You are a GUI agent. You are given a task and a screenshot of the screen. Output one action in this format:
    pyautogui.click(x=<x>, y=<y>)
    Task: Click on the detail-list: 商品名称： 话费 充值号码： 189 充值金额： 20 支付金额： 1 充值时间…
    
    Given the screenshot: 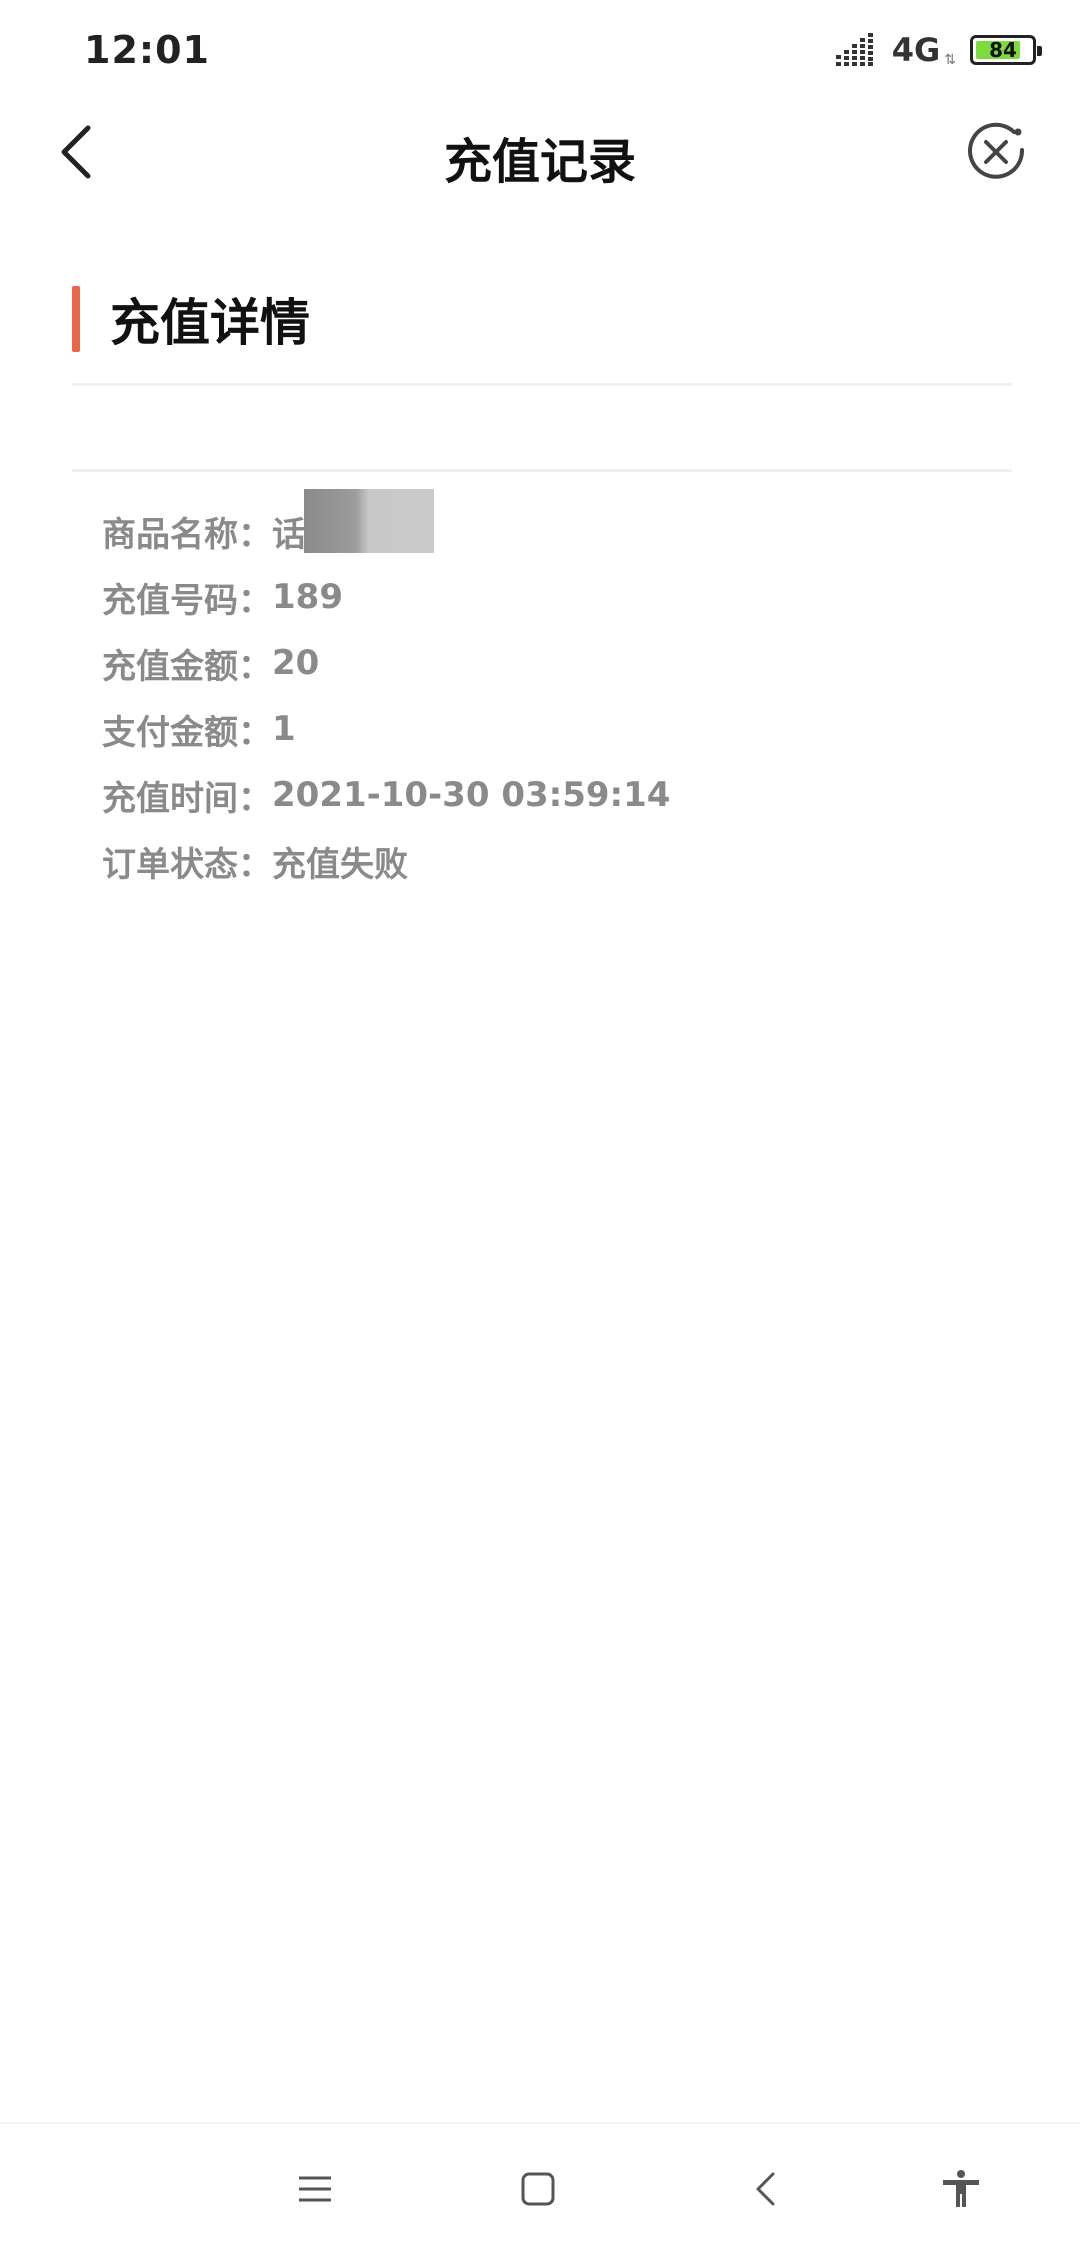 What is the action you would take?
    pyautogui.click(x=542, y=691)
    